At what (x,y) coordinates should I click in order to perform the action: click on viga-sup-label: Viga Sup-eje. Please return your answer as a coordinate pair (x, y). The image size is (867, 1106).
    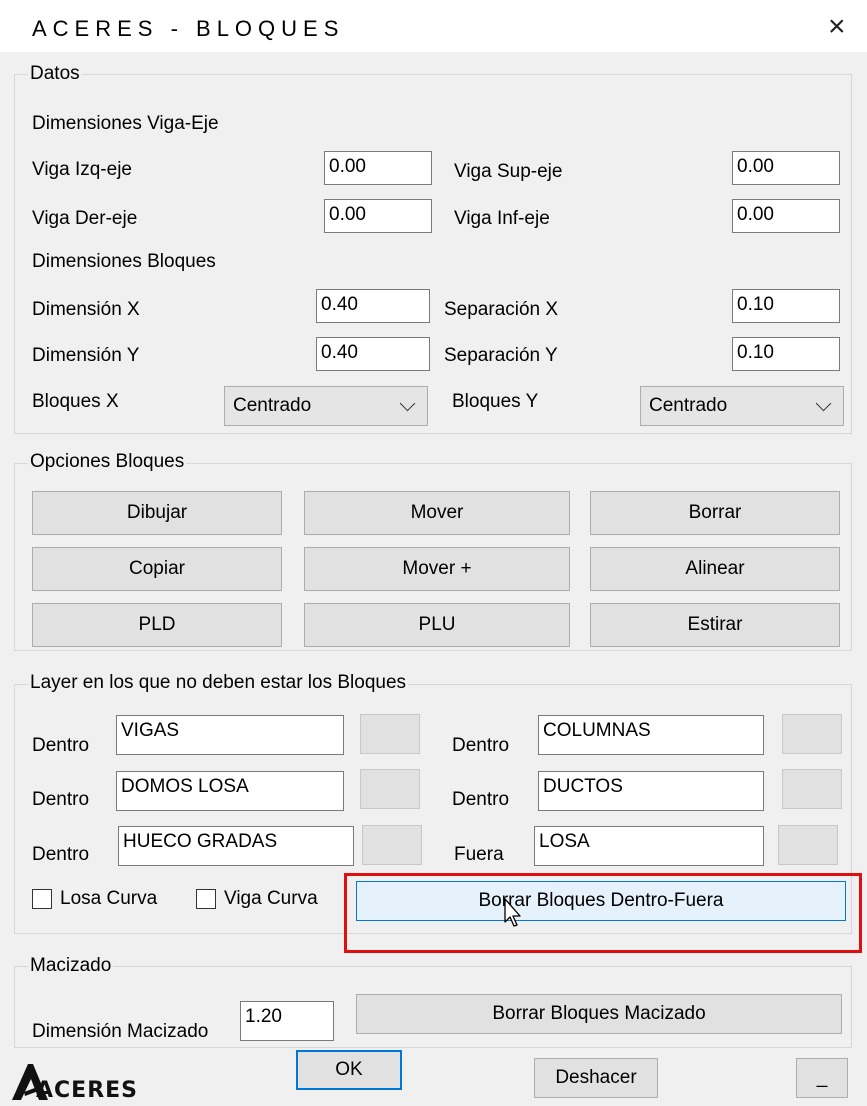
    Looking at the image, I should click on (508, 171).